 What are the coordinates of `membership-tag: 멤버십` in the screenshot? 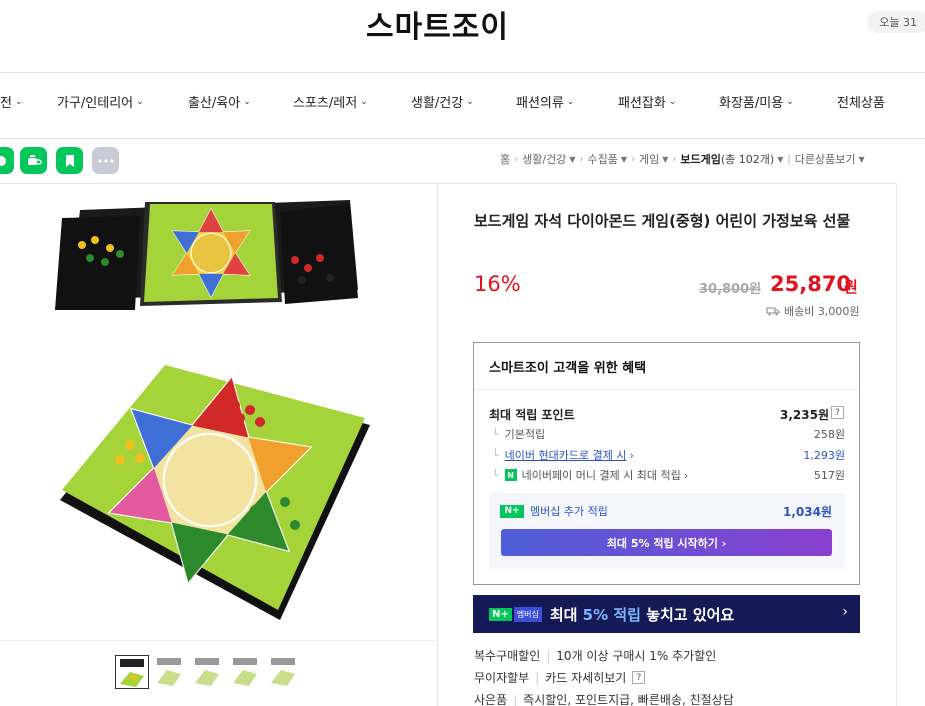 It's located at (527, 614).